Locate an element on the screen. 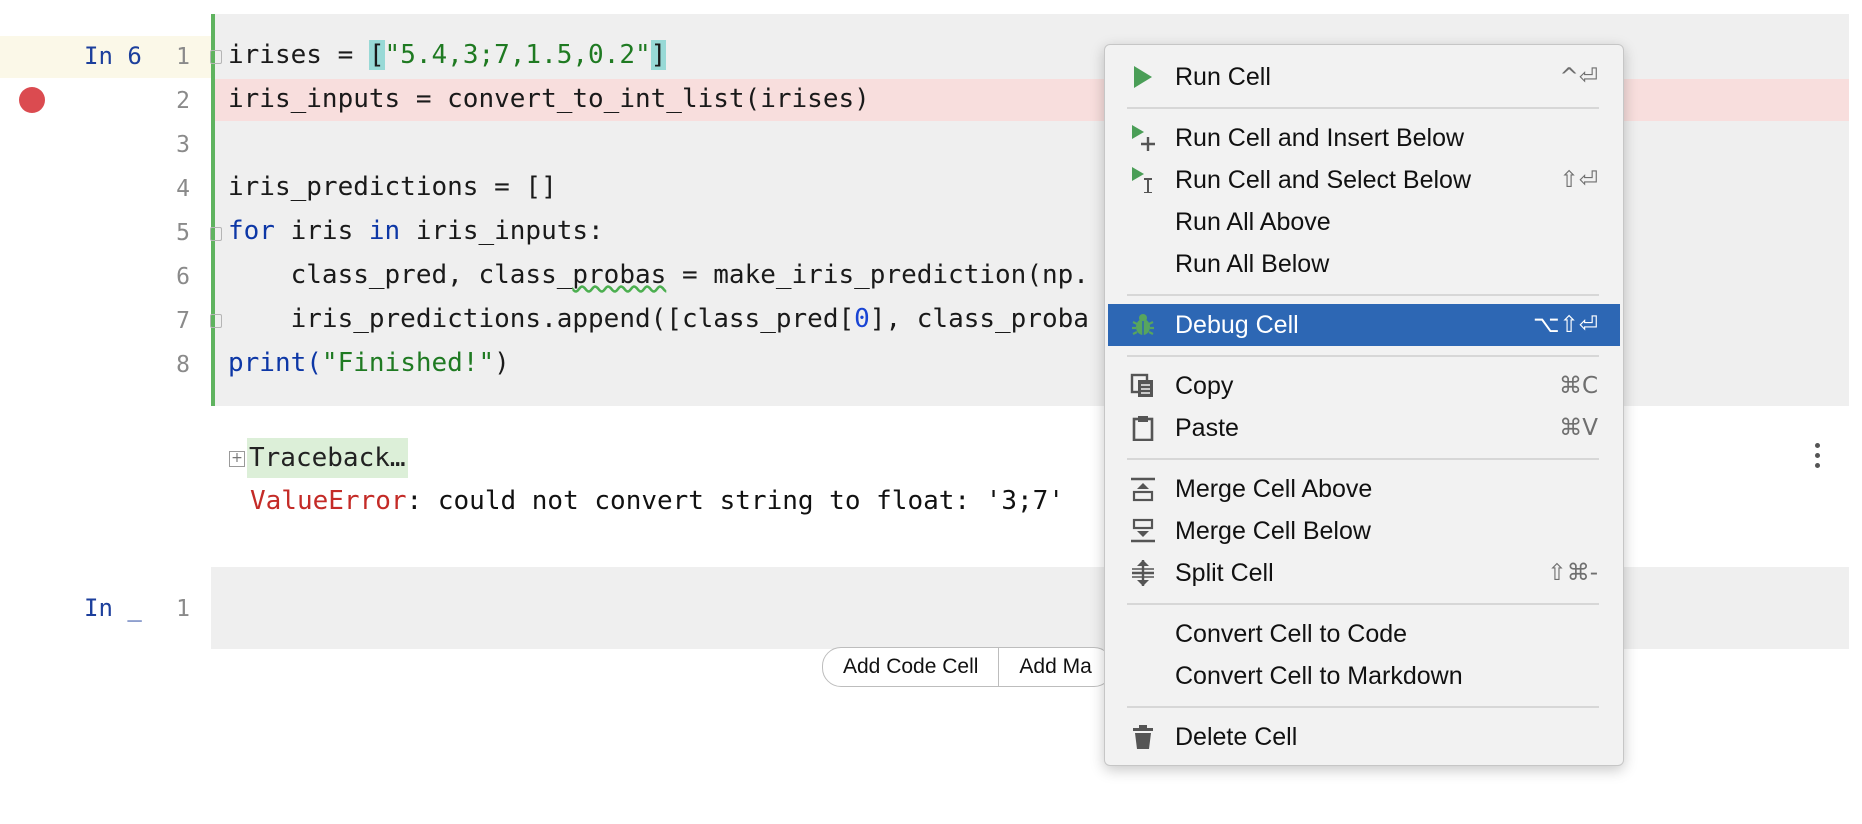 This screenshot has width=1862, height=824. menu-item-delete-cell: Delete Cell is located at coordinates (1364, 737).